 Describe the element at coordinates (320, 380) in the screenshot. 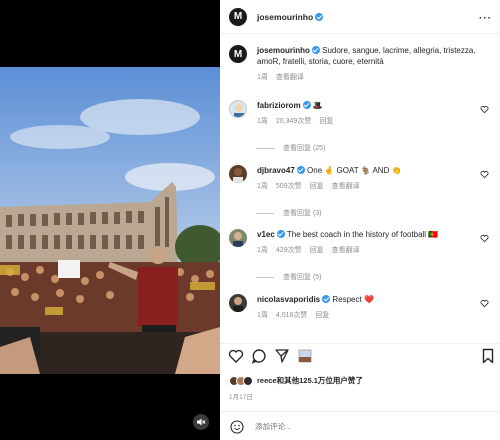

I see `likes-count-text: 和其他125.1万位用户赞了` at that location.